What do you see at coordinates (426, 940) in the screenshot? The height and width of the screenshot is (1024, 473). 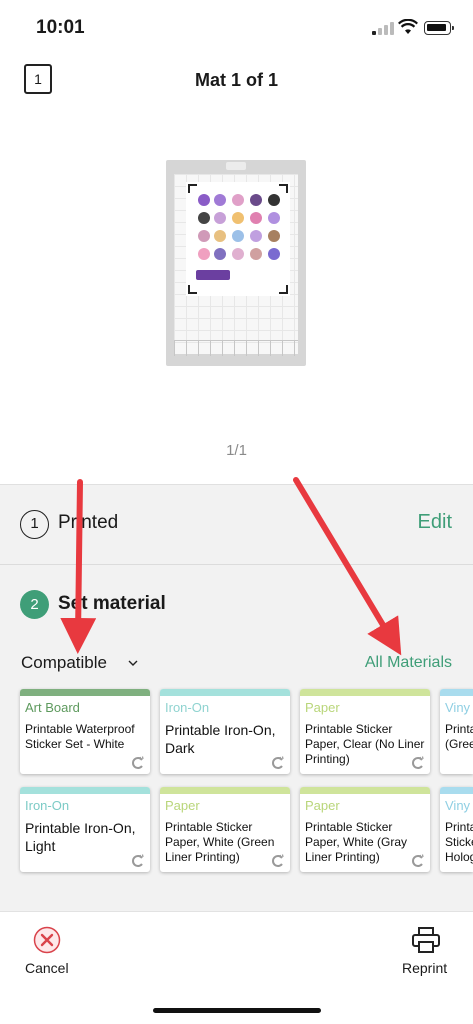 I see `printer-icon` at bounding box center [426, 940].